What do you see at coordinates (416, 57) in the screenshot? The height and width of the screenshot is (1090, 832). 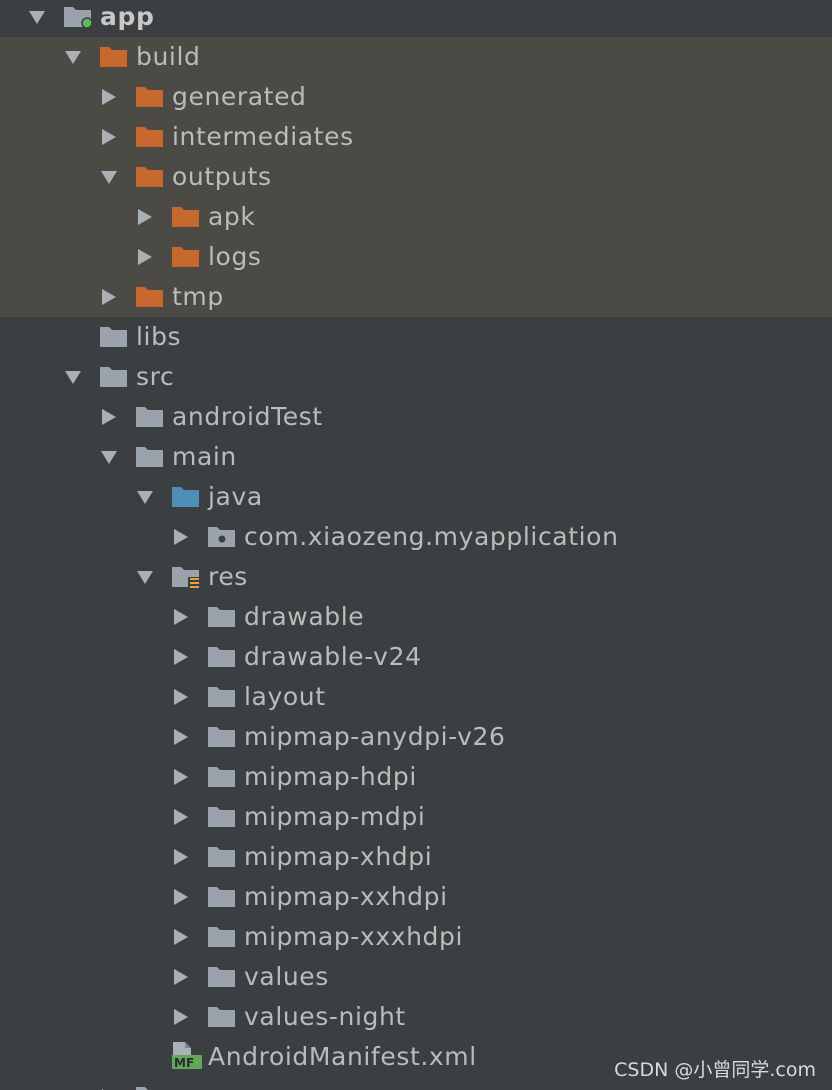 I see `tree-row-build: build` at bounding box center [416, 57].